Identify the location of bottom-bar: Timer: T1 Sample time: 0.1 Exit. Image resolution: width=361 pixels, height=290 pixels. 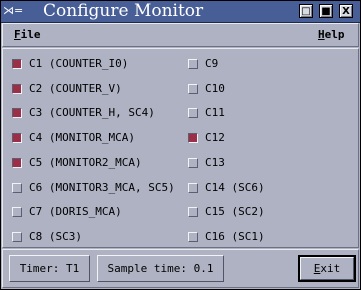
(180, 268).